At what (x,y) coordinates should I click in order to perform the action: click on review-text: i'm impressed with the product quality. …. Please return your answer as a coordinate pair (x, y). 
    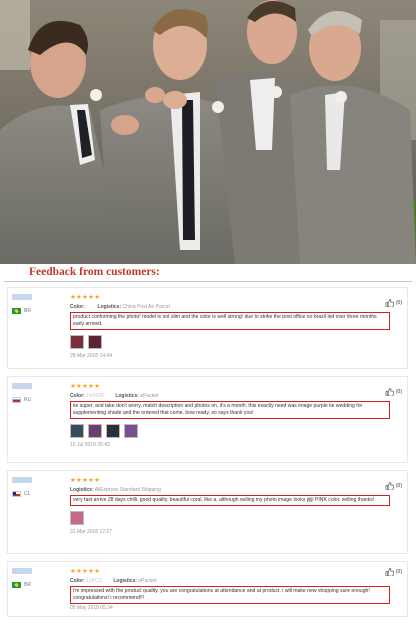
    Looking at the image, I should click on (230, 595).